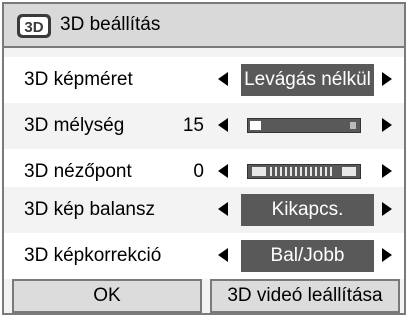 Image resolution: width=412 pixels, height=321 pixels. What do you see at coordinates (255, 125) in the screenshot?
I see `slider-thumb` at bounding box center [255, 125].